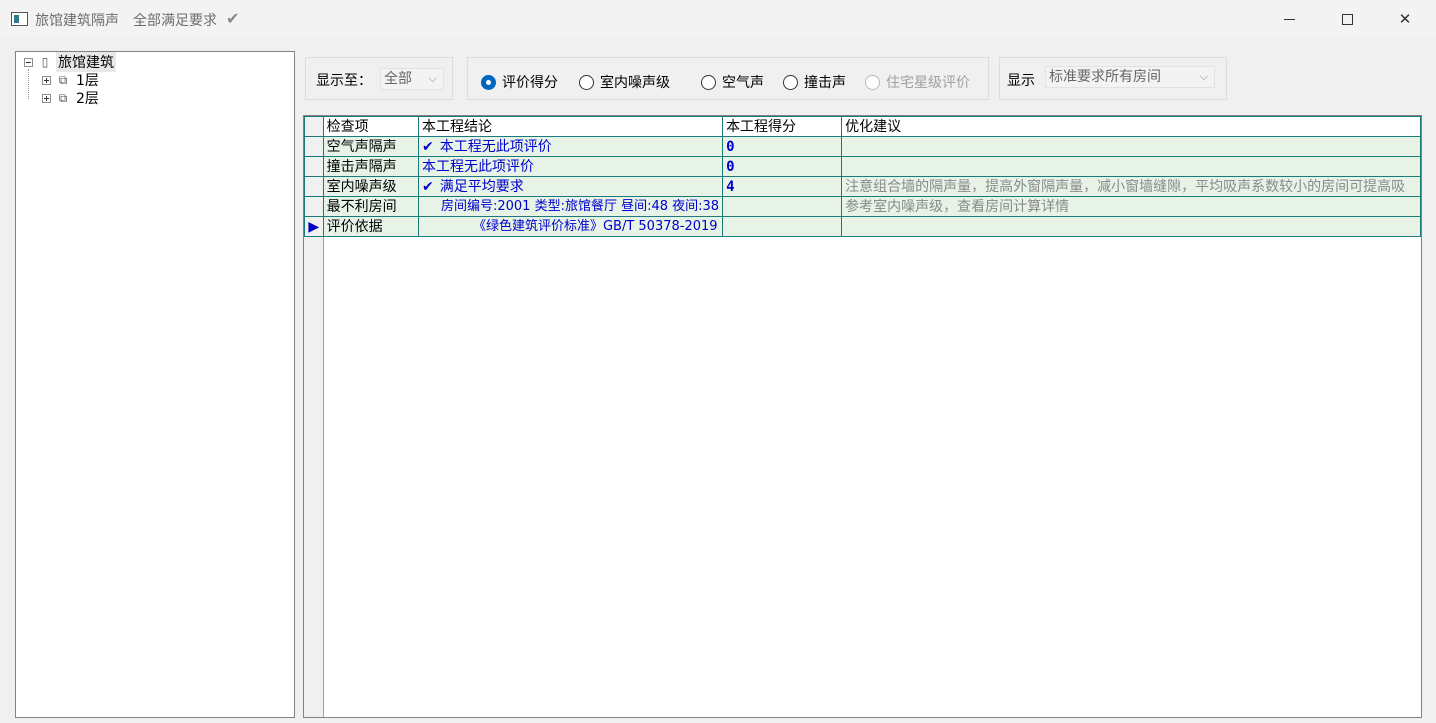 This screenshot has width=1436, height=723. Describe the element at coordinates (1131, 186) in the screenshot. I see `cell-advice: 注意组合墙的隔声量，提高外窗隔声量，减小窗墙缝隙，平均吸声系数较小的房间可提高吸` at that location.